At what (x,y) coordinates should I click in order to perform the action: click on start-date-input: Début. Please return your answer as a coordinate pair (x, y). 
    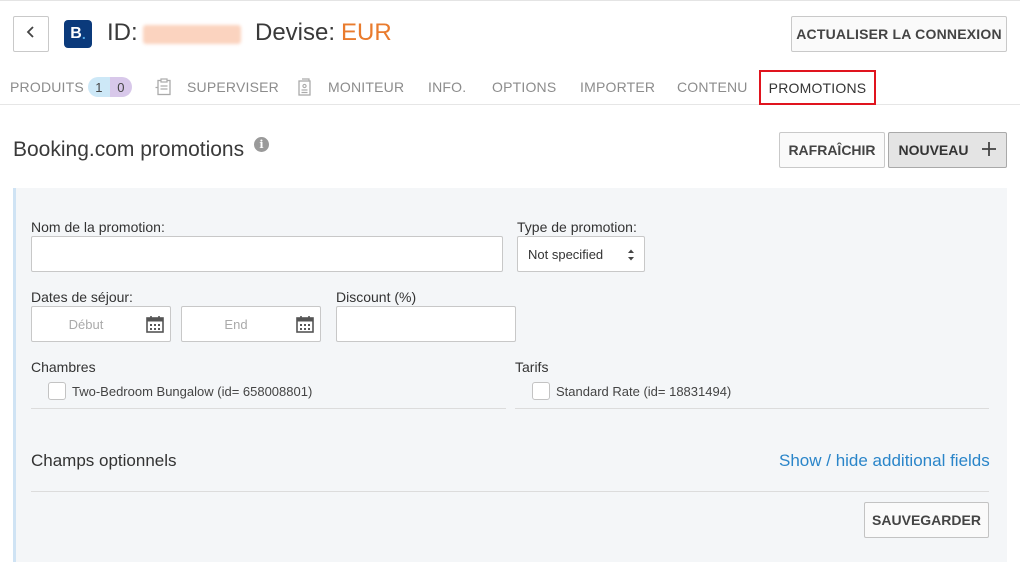
    Looking at the image, I should click on (101, 324).